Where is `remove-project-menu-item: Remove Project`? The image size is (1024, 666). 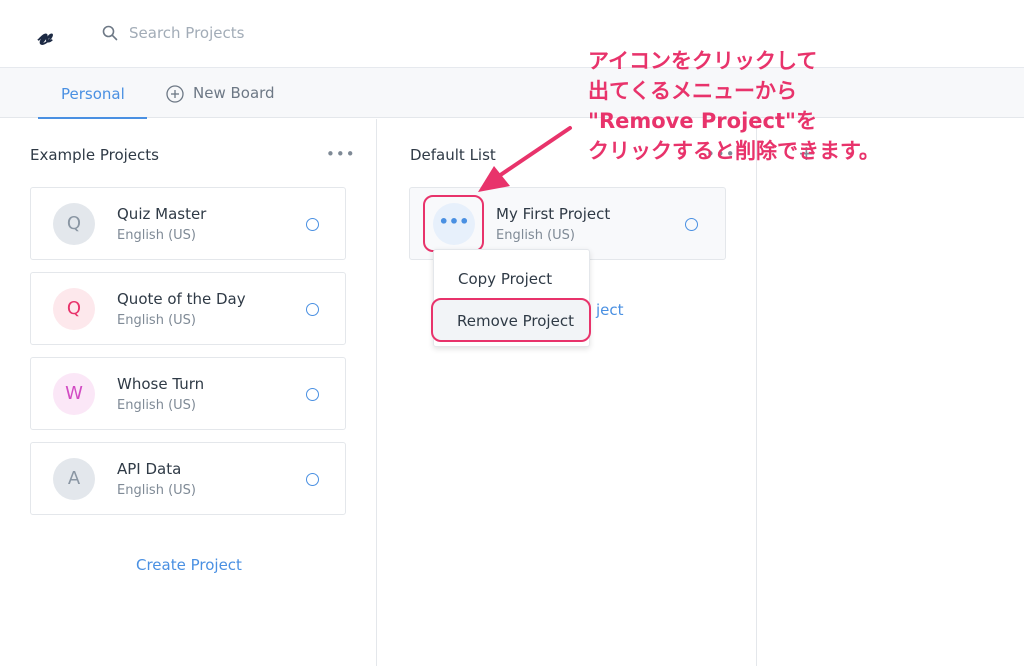
remove-project-menu-item: Remove Project is located at coordinates (511, 320).